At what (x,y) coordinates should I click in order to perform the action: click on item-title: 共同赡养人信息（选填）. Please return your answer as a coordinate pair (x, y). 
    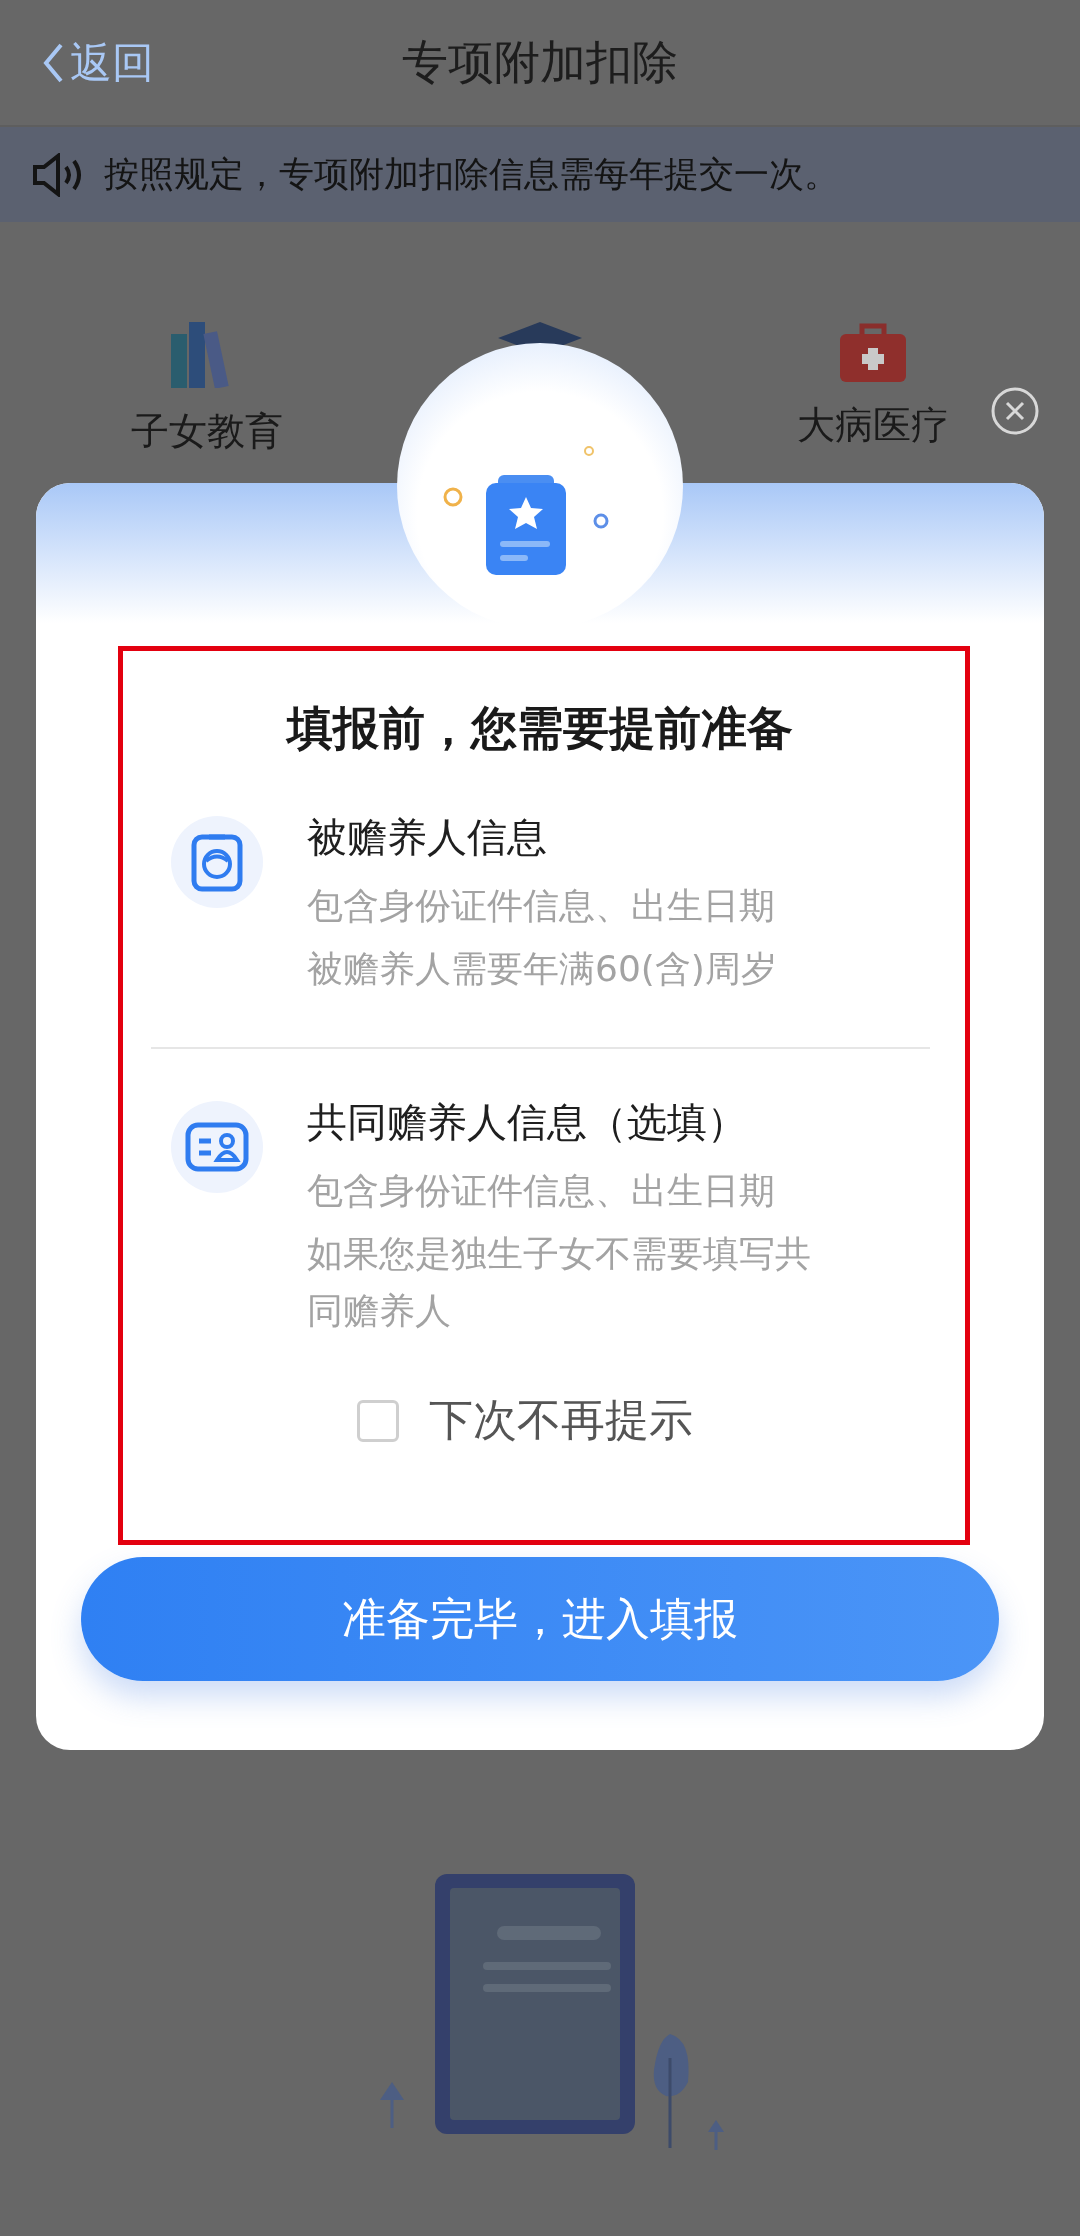
    Looking at the image, I should click on (527, 1122).